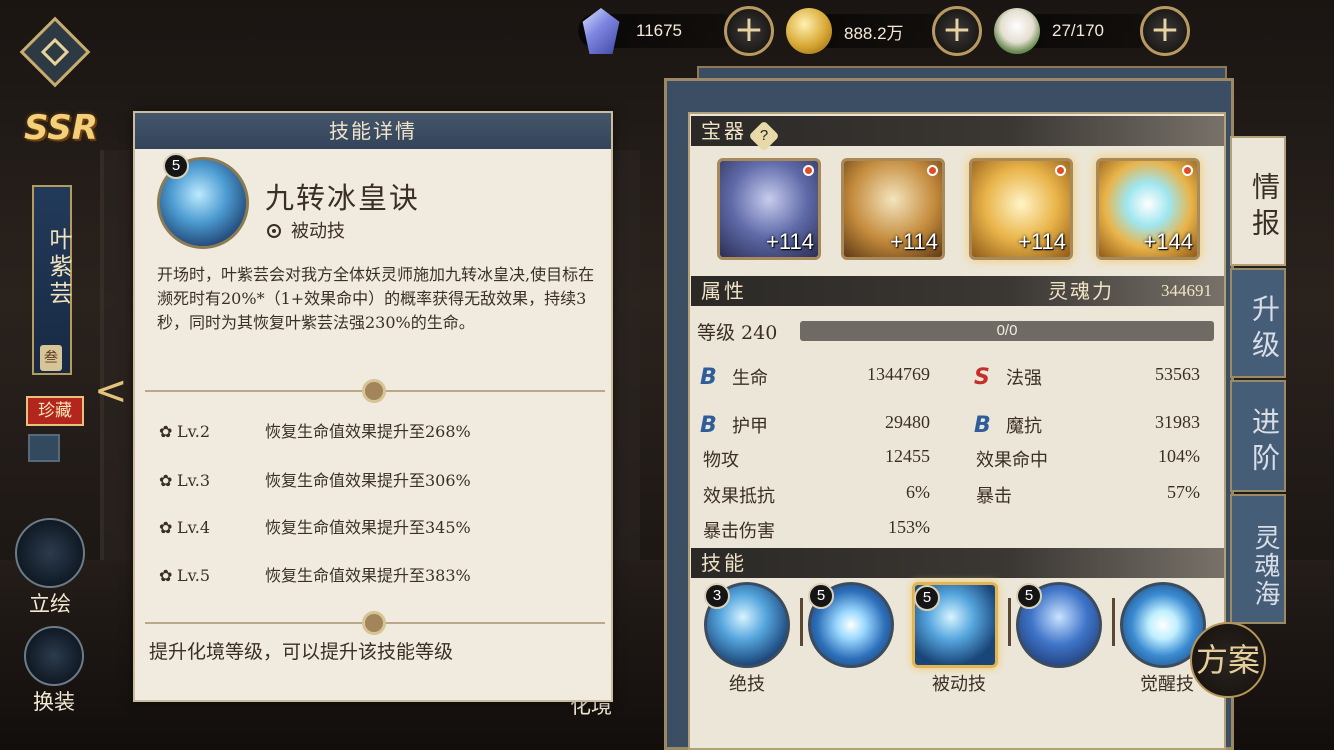  I want to click on skill-label: 绝技, so click(747, 684).